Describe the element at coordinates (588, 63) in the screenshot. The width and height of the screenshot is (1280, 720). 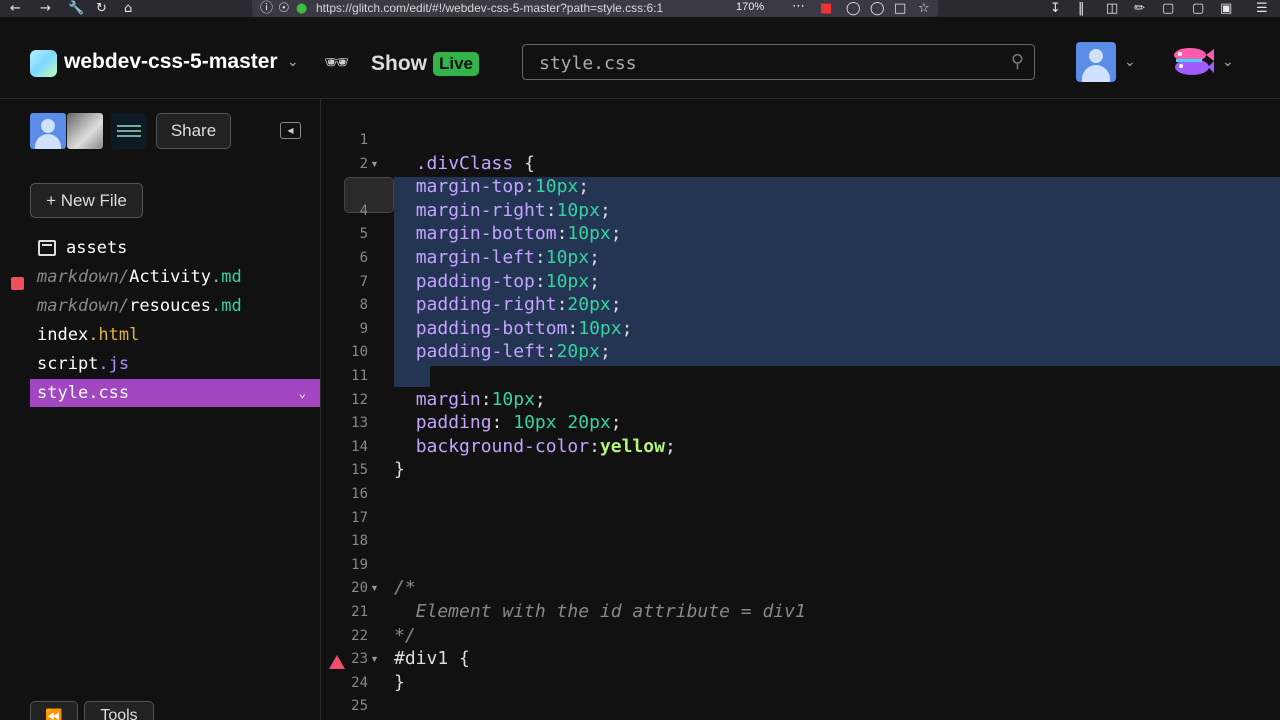
I see `search-placeholder: style.css` at that location.